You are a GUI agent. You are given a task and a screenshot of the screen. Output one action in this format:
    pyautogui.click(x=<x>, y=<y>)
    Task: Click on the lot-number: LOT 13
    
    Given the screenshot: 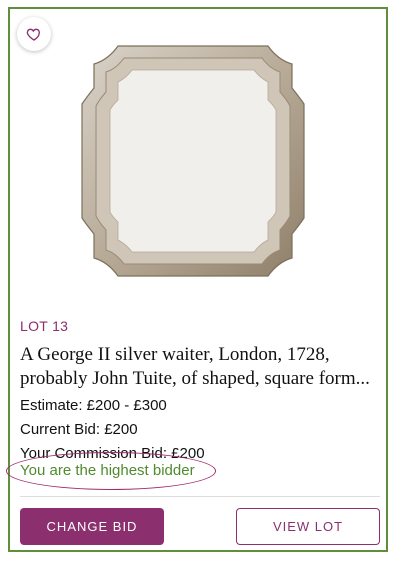 What is the action you would take?
    pyautogui.click(x=44, y=326)
    